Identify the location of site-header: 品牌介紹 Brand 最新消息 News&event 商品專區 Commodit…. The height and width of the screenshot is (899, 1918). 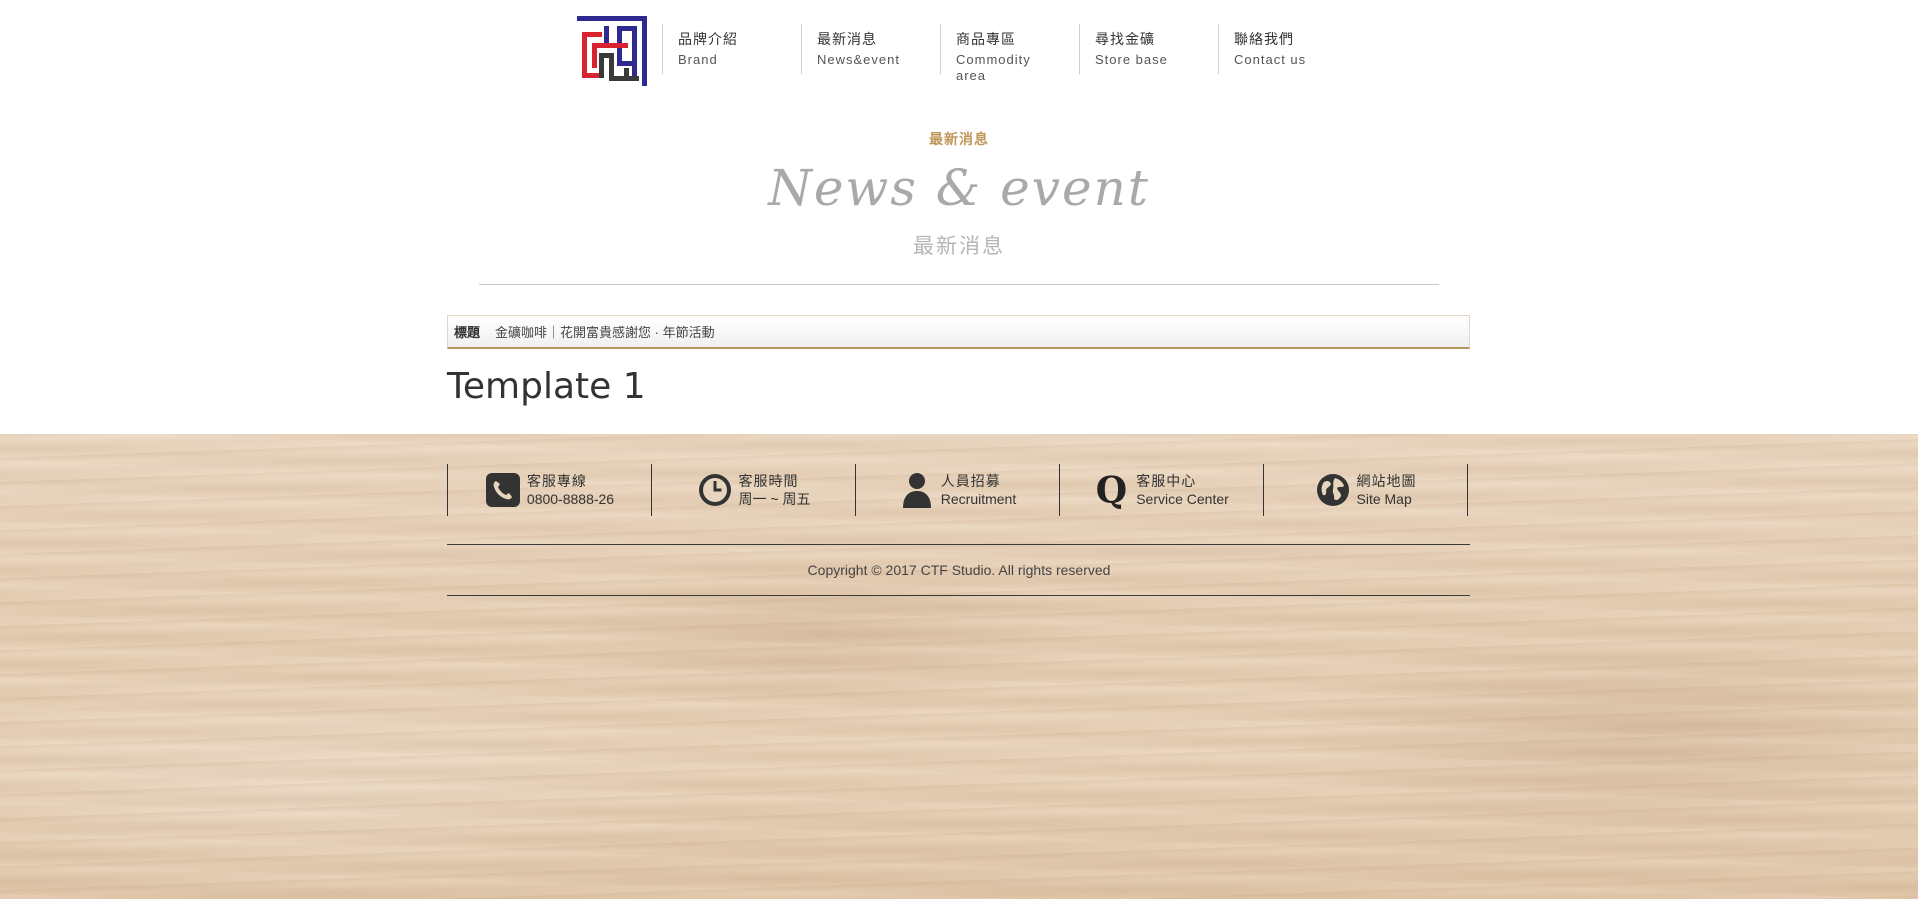
(959, 50).